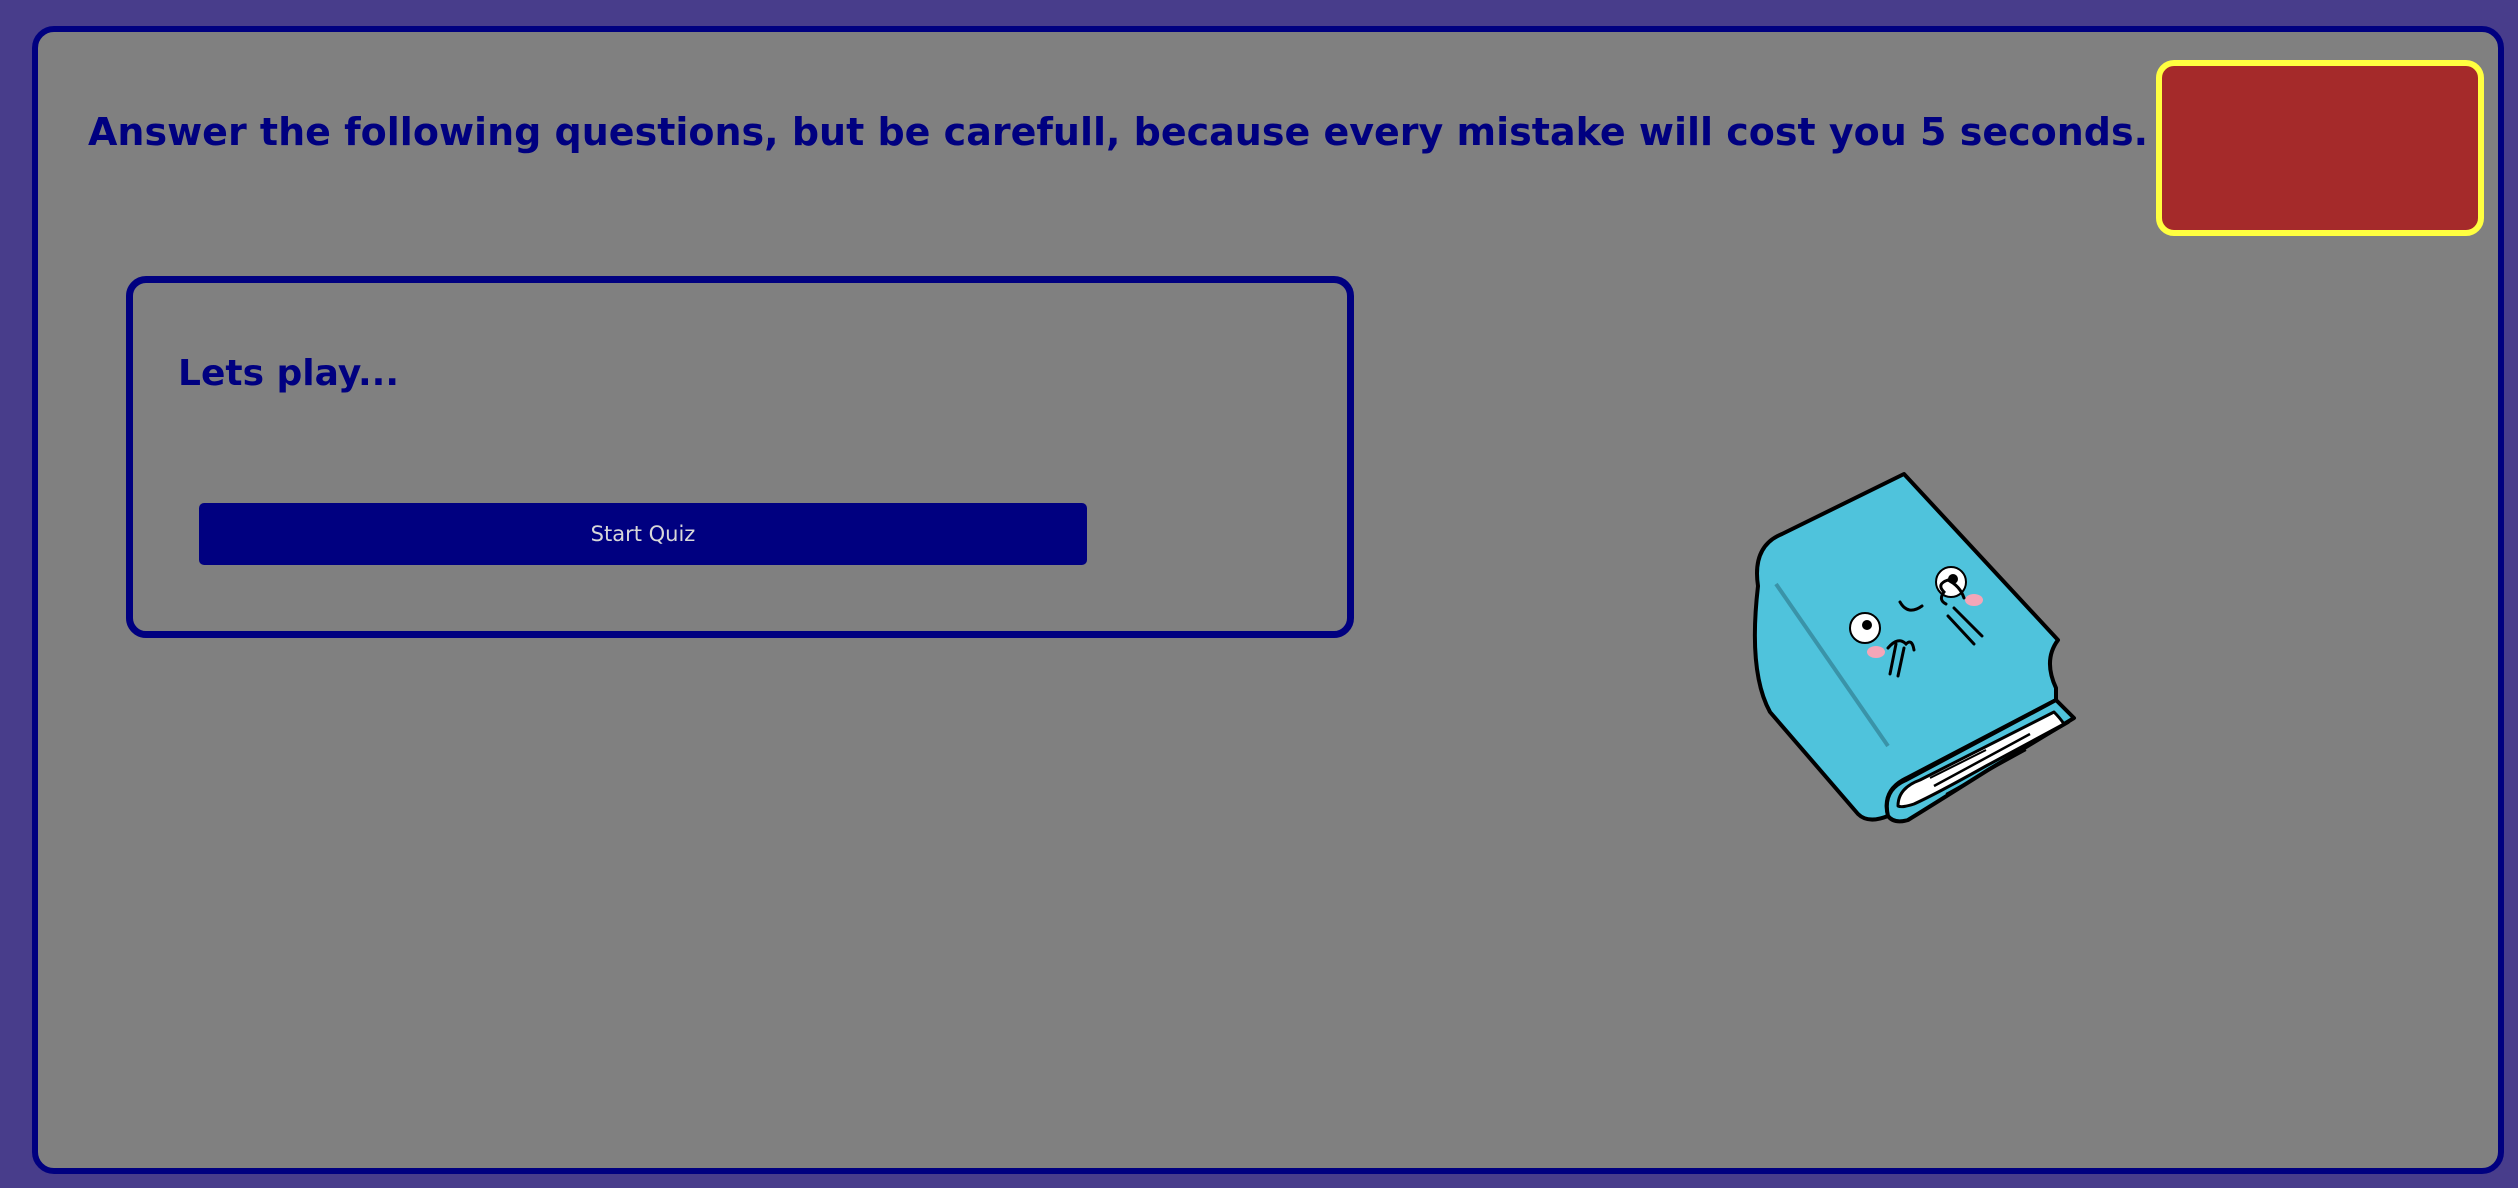  I want to click on cartoon-book-icon, so click(1914, 648).